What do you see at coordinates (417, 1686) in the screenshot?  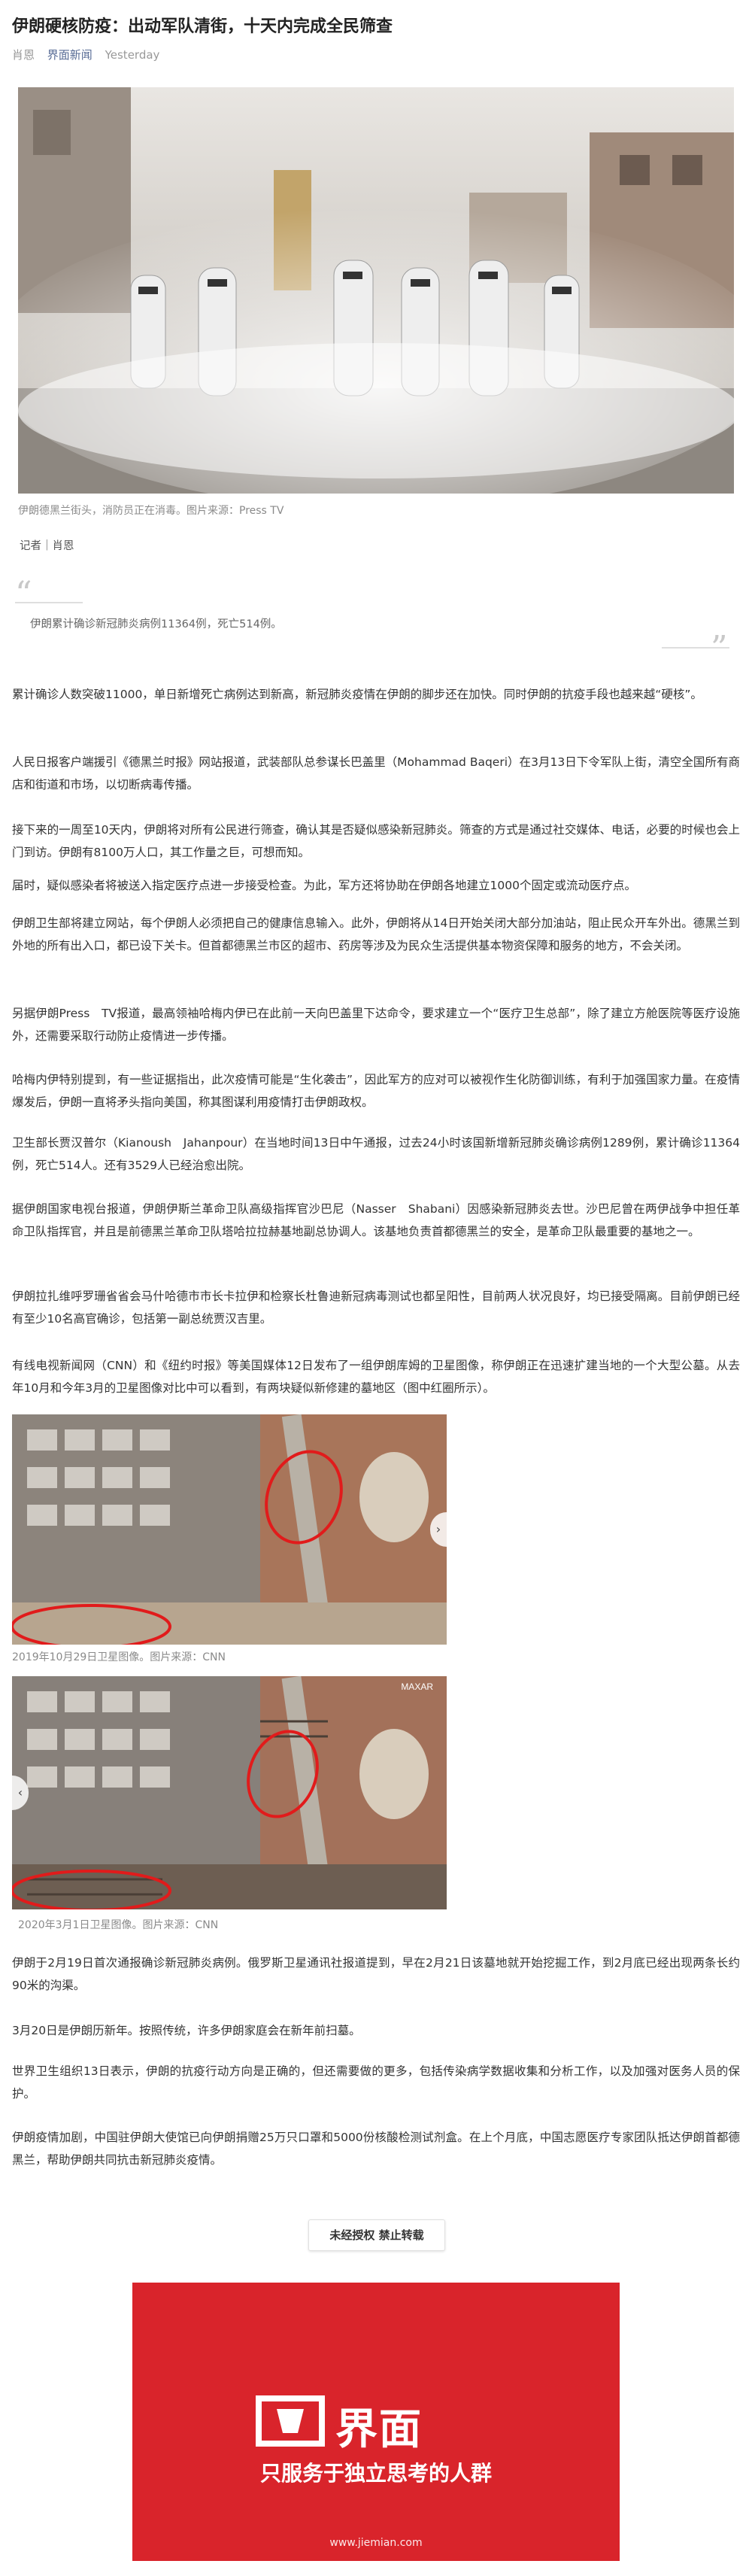 I see `watermark: MAXAR` at bounding box center [417, 1686].